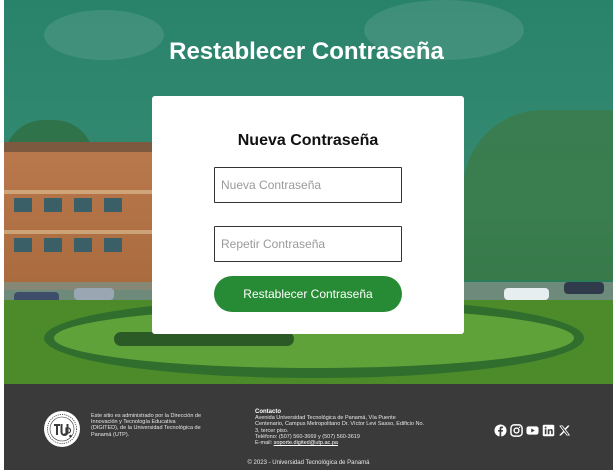  I want to click on social-links, so click(532, 430).